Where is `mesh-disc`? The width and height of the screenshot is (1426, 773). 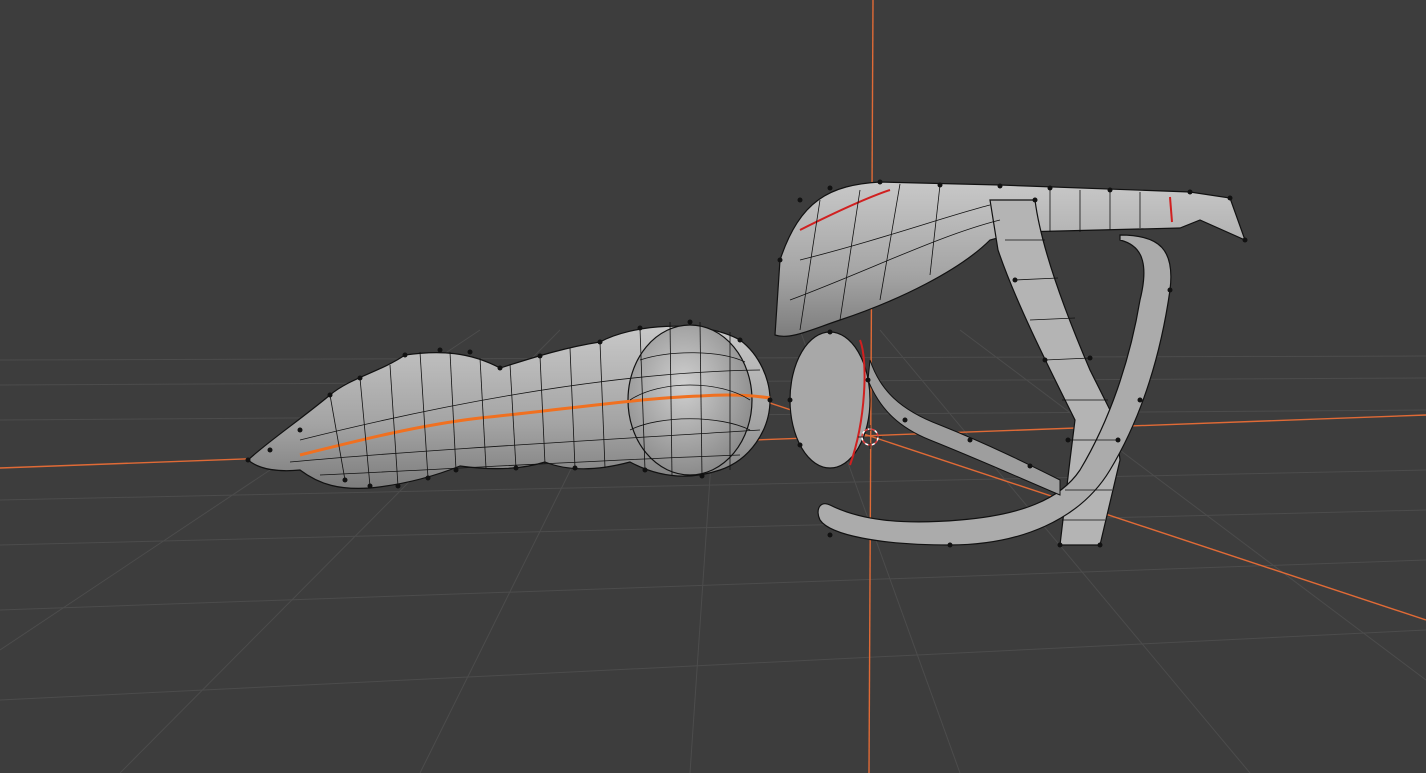
mesh-disc is located at coordinates (830, 400).